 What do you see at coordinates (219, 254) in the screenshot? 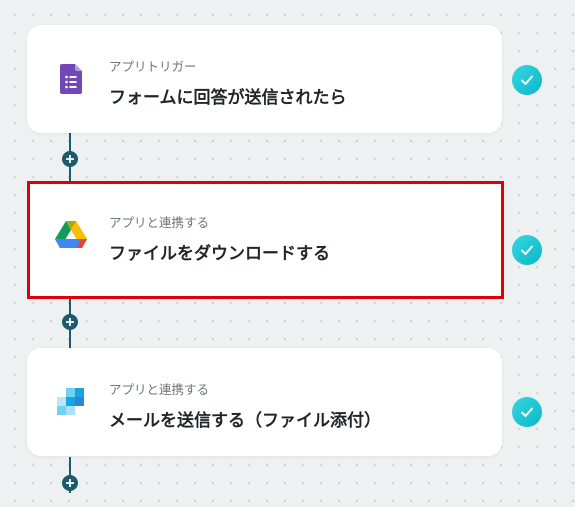
I see `step-title: ファイルをダウンロードする` at bounding box center [219, 254].